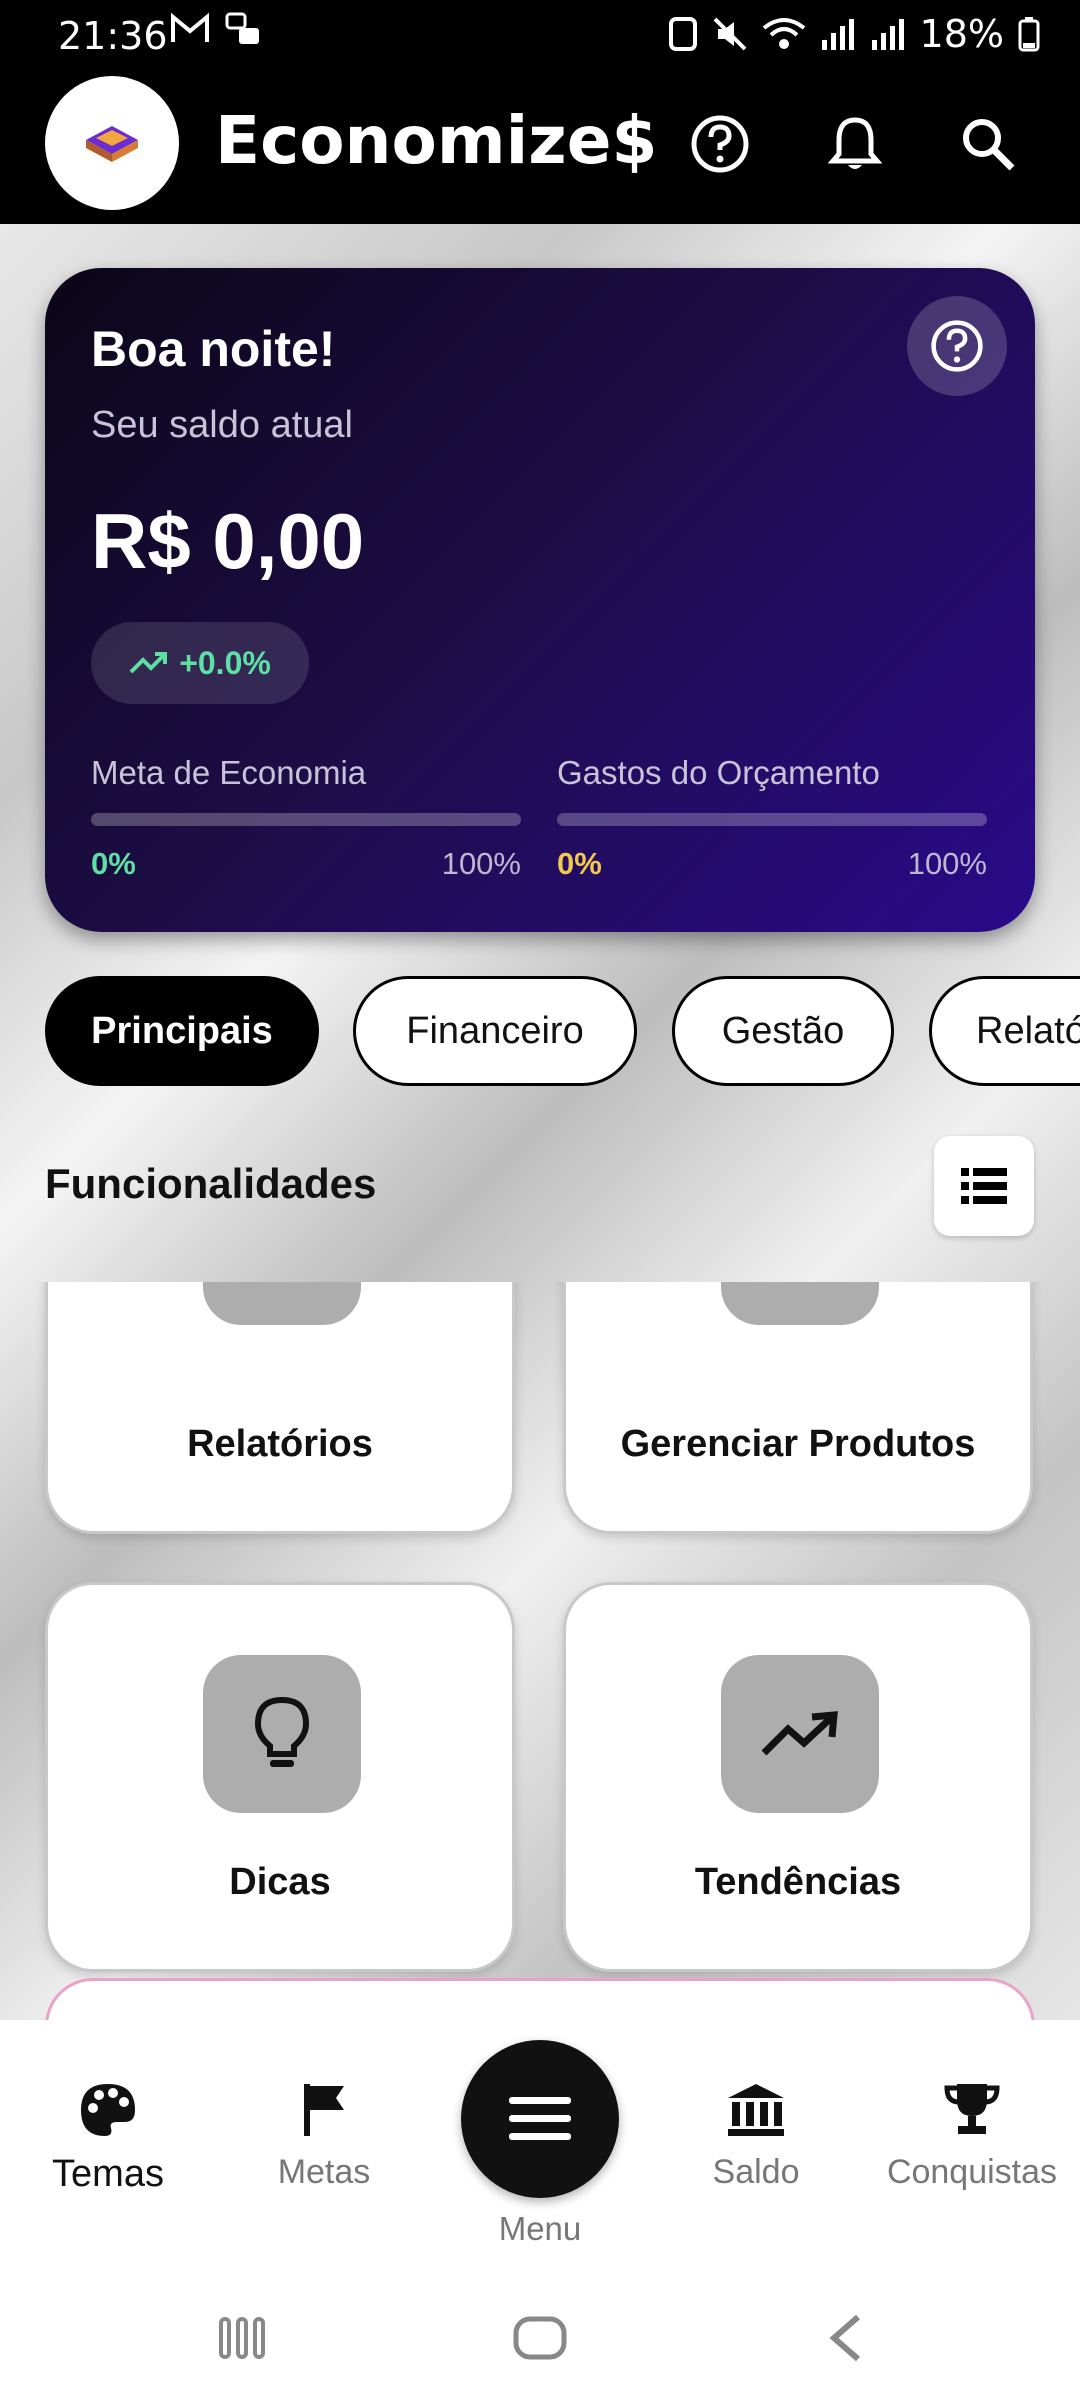 This screenshot has width=1080, height=2408. I want to click on nav-temas: Temas, so click(108, 2139).